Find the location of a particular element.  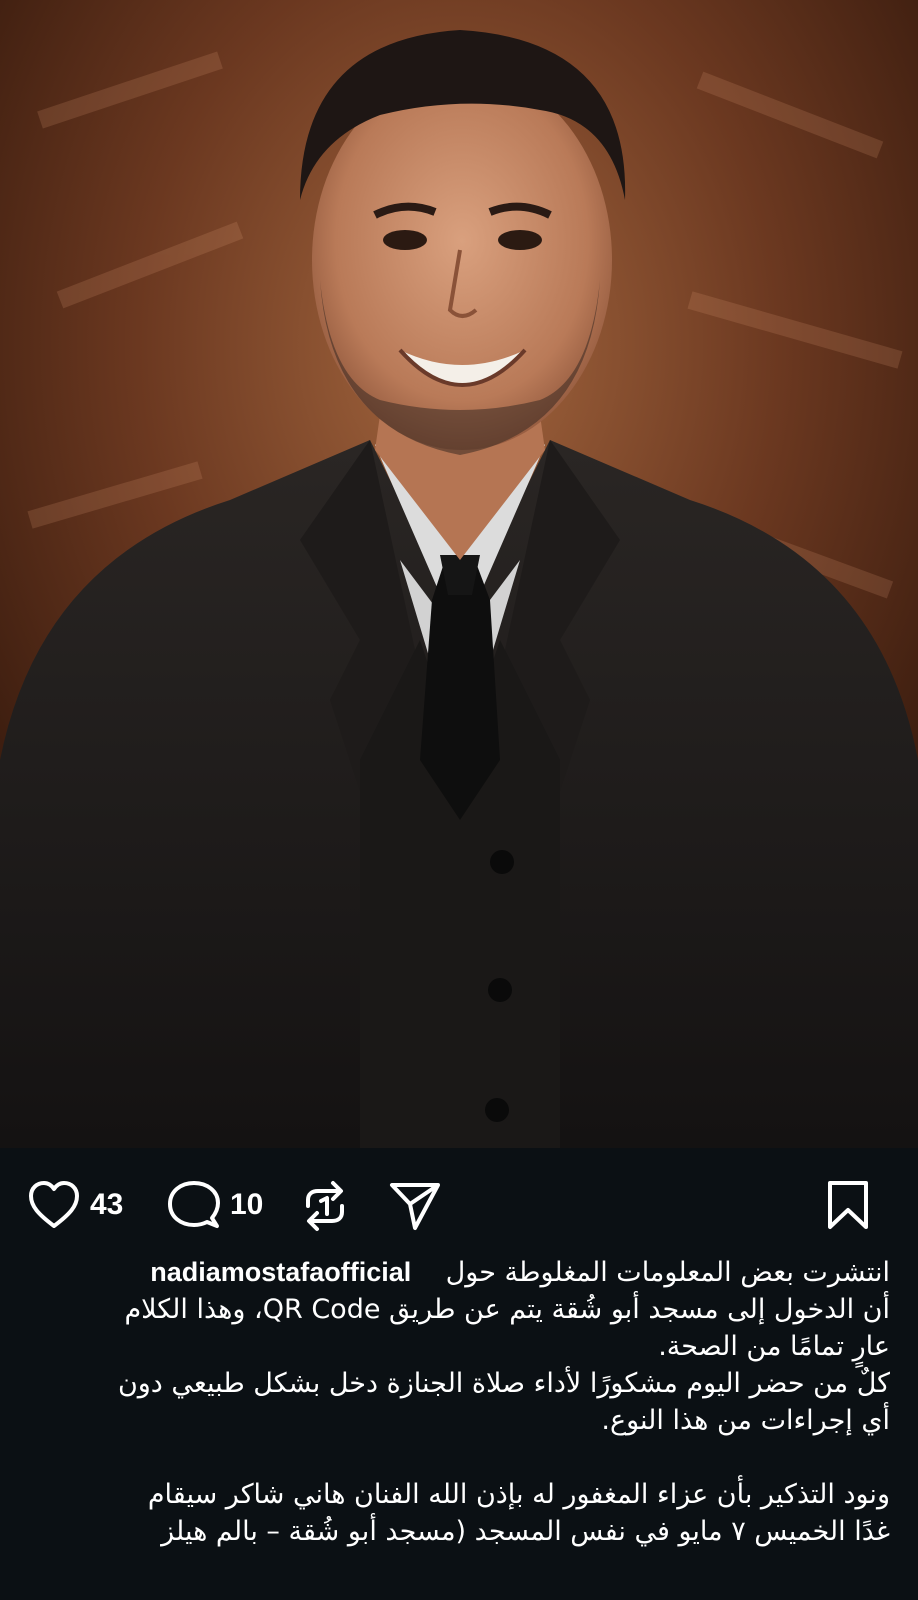

like-button: 43 is located at coordinates (75, 1205).